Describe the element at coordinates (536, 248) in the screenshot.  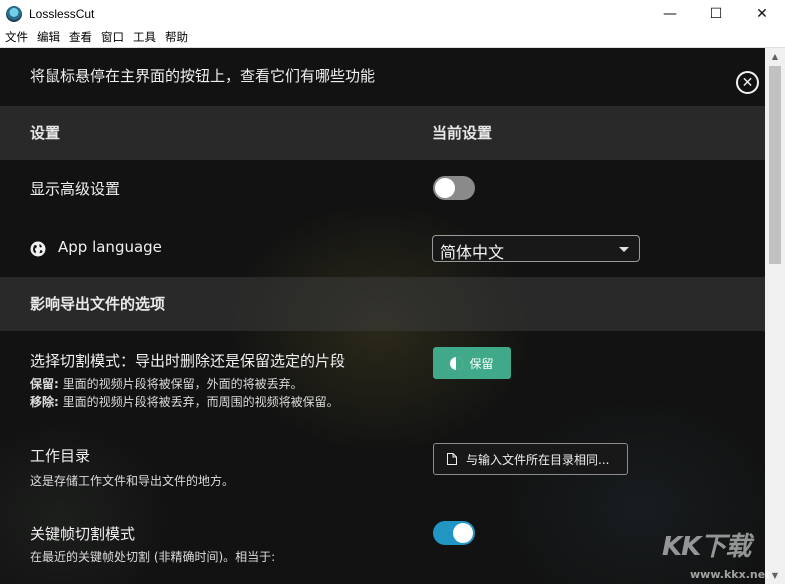
I see `language-select: 简体中文` at that location.